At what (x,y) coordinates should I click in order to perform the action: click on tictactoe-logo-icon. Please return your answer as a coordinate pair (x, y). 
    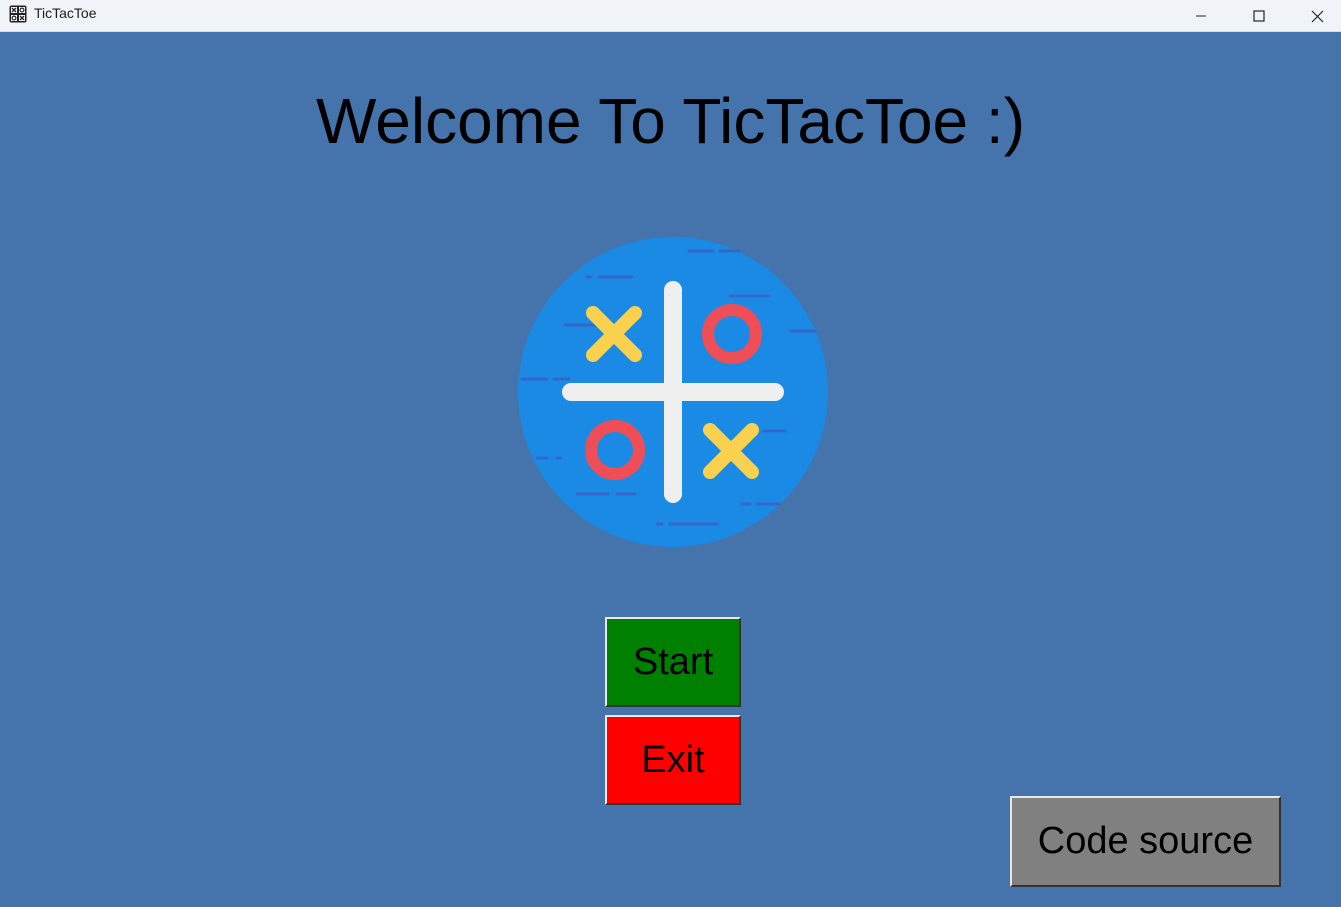
    Looking at the image, I should click on (673, 392).